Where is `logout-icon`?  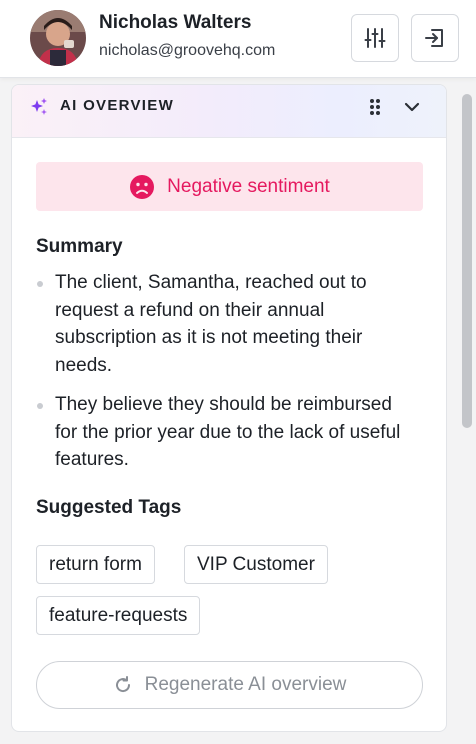
logout-icon is located at coordinates (434, 38).